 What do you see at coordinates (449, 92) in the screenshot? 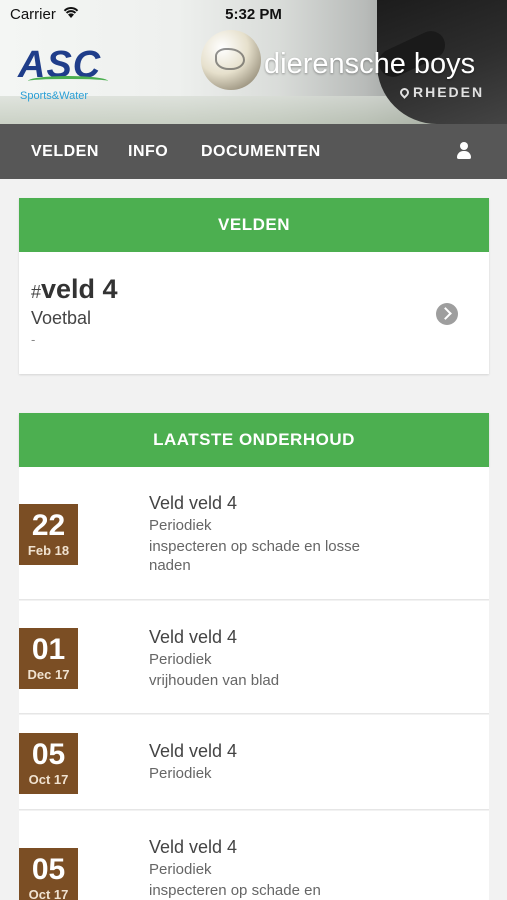
I see `club-location-text: RHEDEN` at bounding box center [449, 92].